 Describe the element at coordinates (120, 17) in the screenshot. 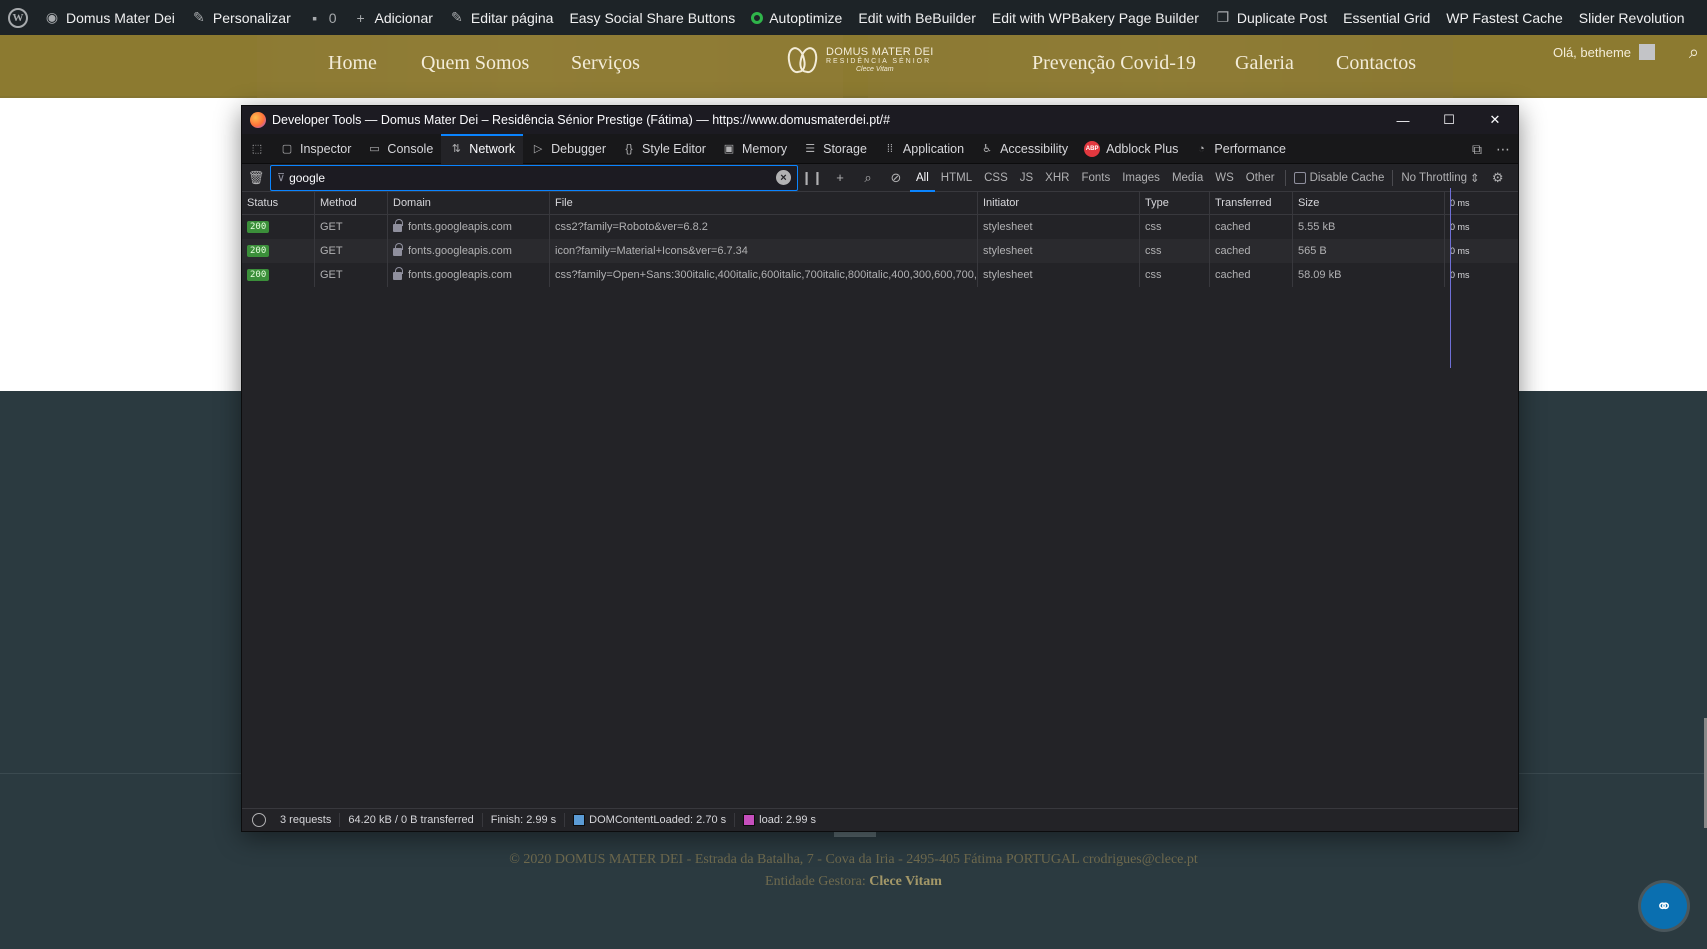

I see `site-name-label: Domus Mater Dei` at that location.